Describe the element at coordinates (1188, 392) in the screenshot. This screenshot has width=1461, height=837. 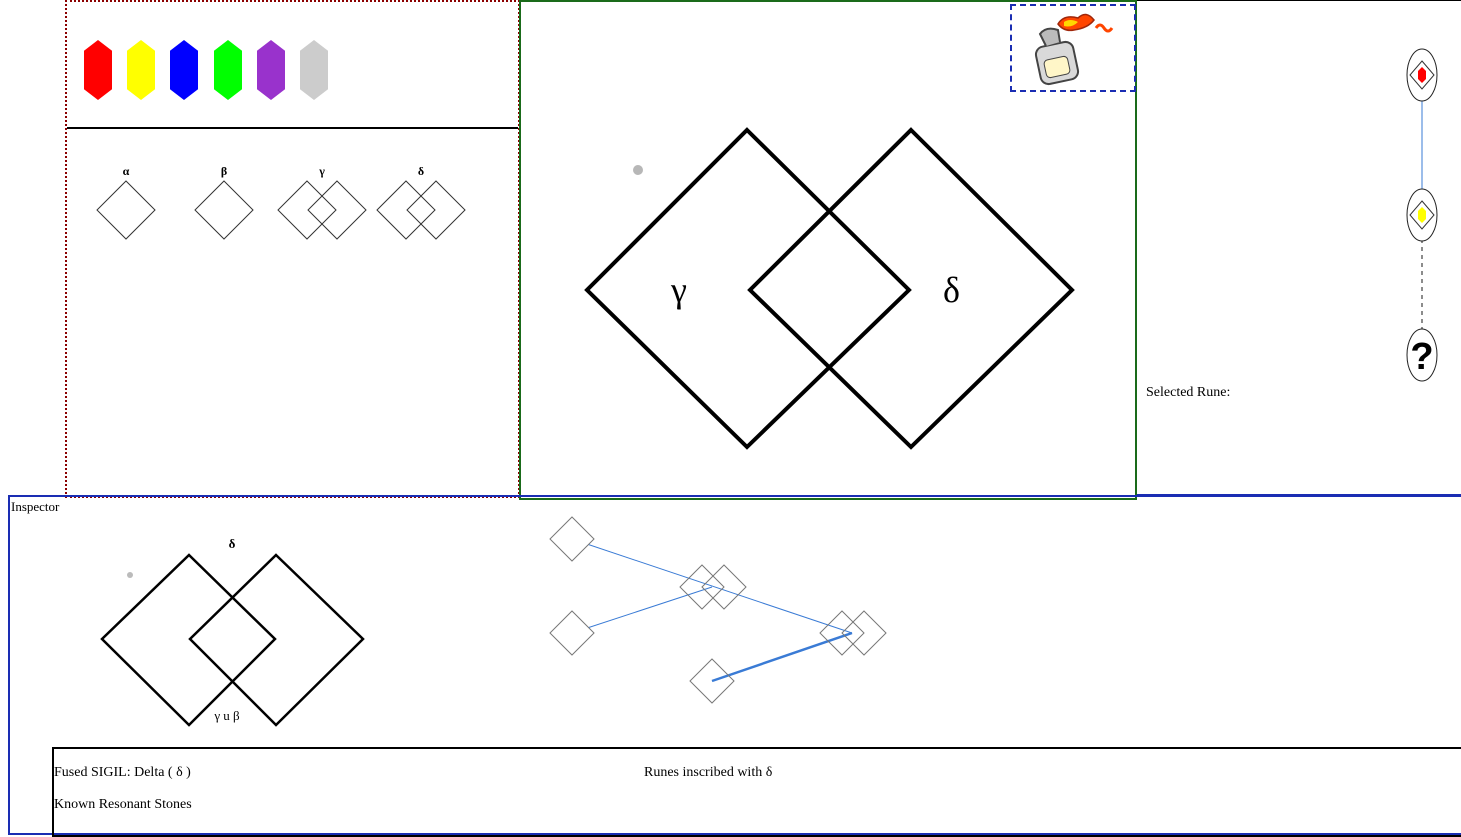
I see `selected-rune-label: Selected Rune:` at that location.